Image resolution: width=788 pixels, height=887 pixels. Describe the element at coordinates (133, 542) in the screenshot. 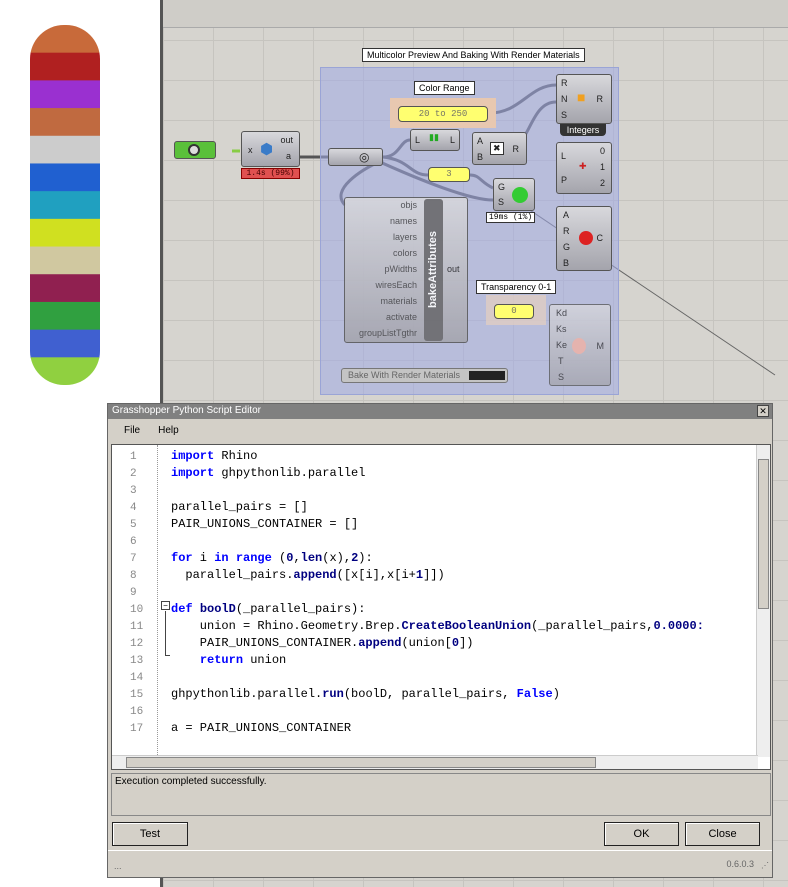

I see `line-number: 6` at that location.